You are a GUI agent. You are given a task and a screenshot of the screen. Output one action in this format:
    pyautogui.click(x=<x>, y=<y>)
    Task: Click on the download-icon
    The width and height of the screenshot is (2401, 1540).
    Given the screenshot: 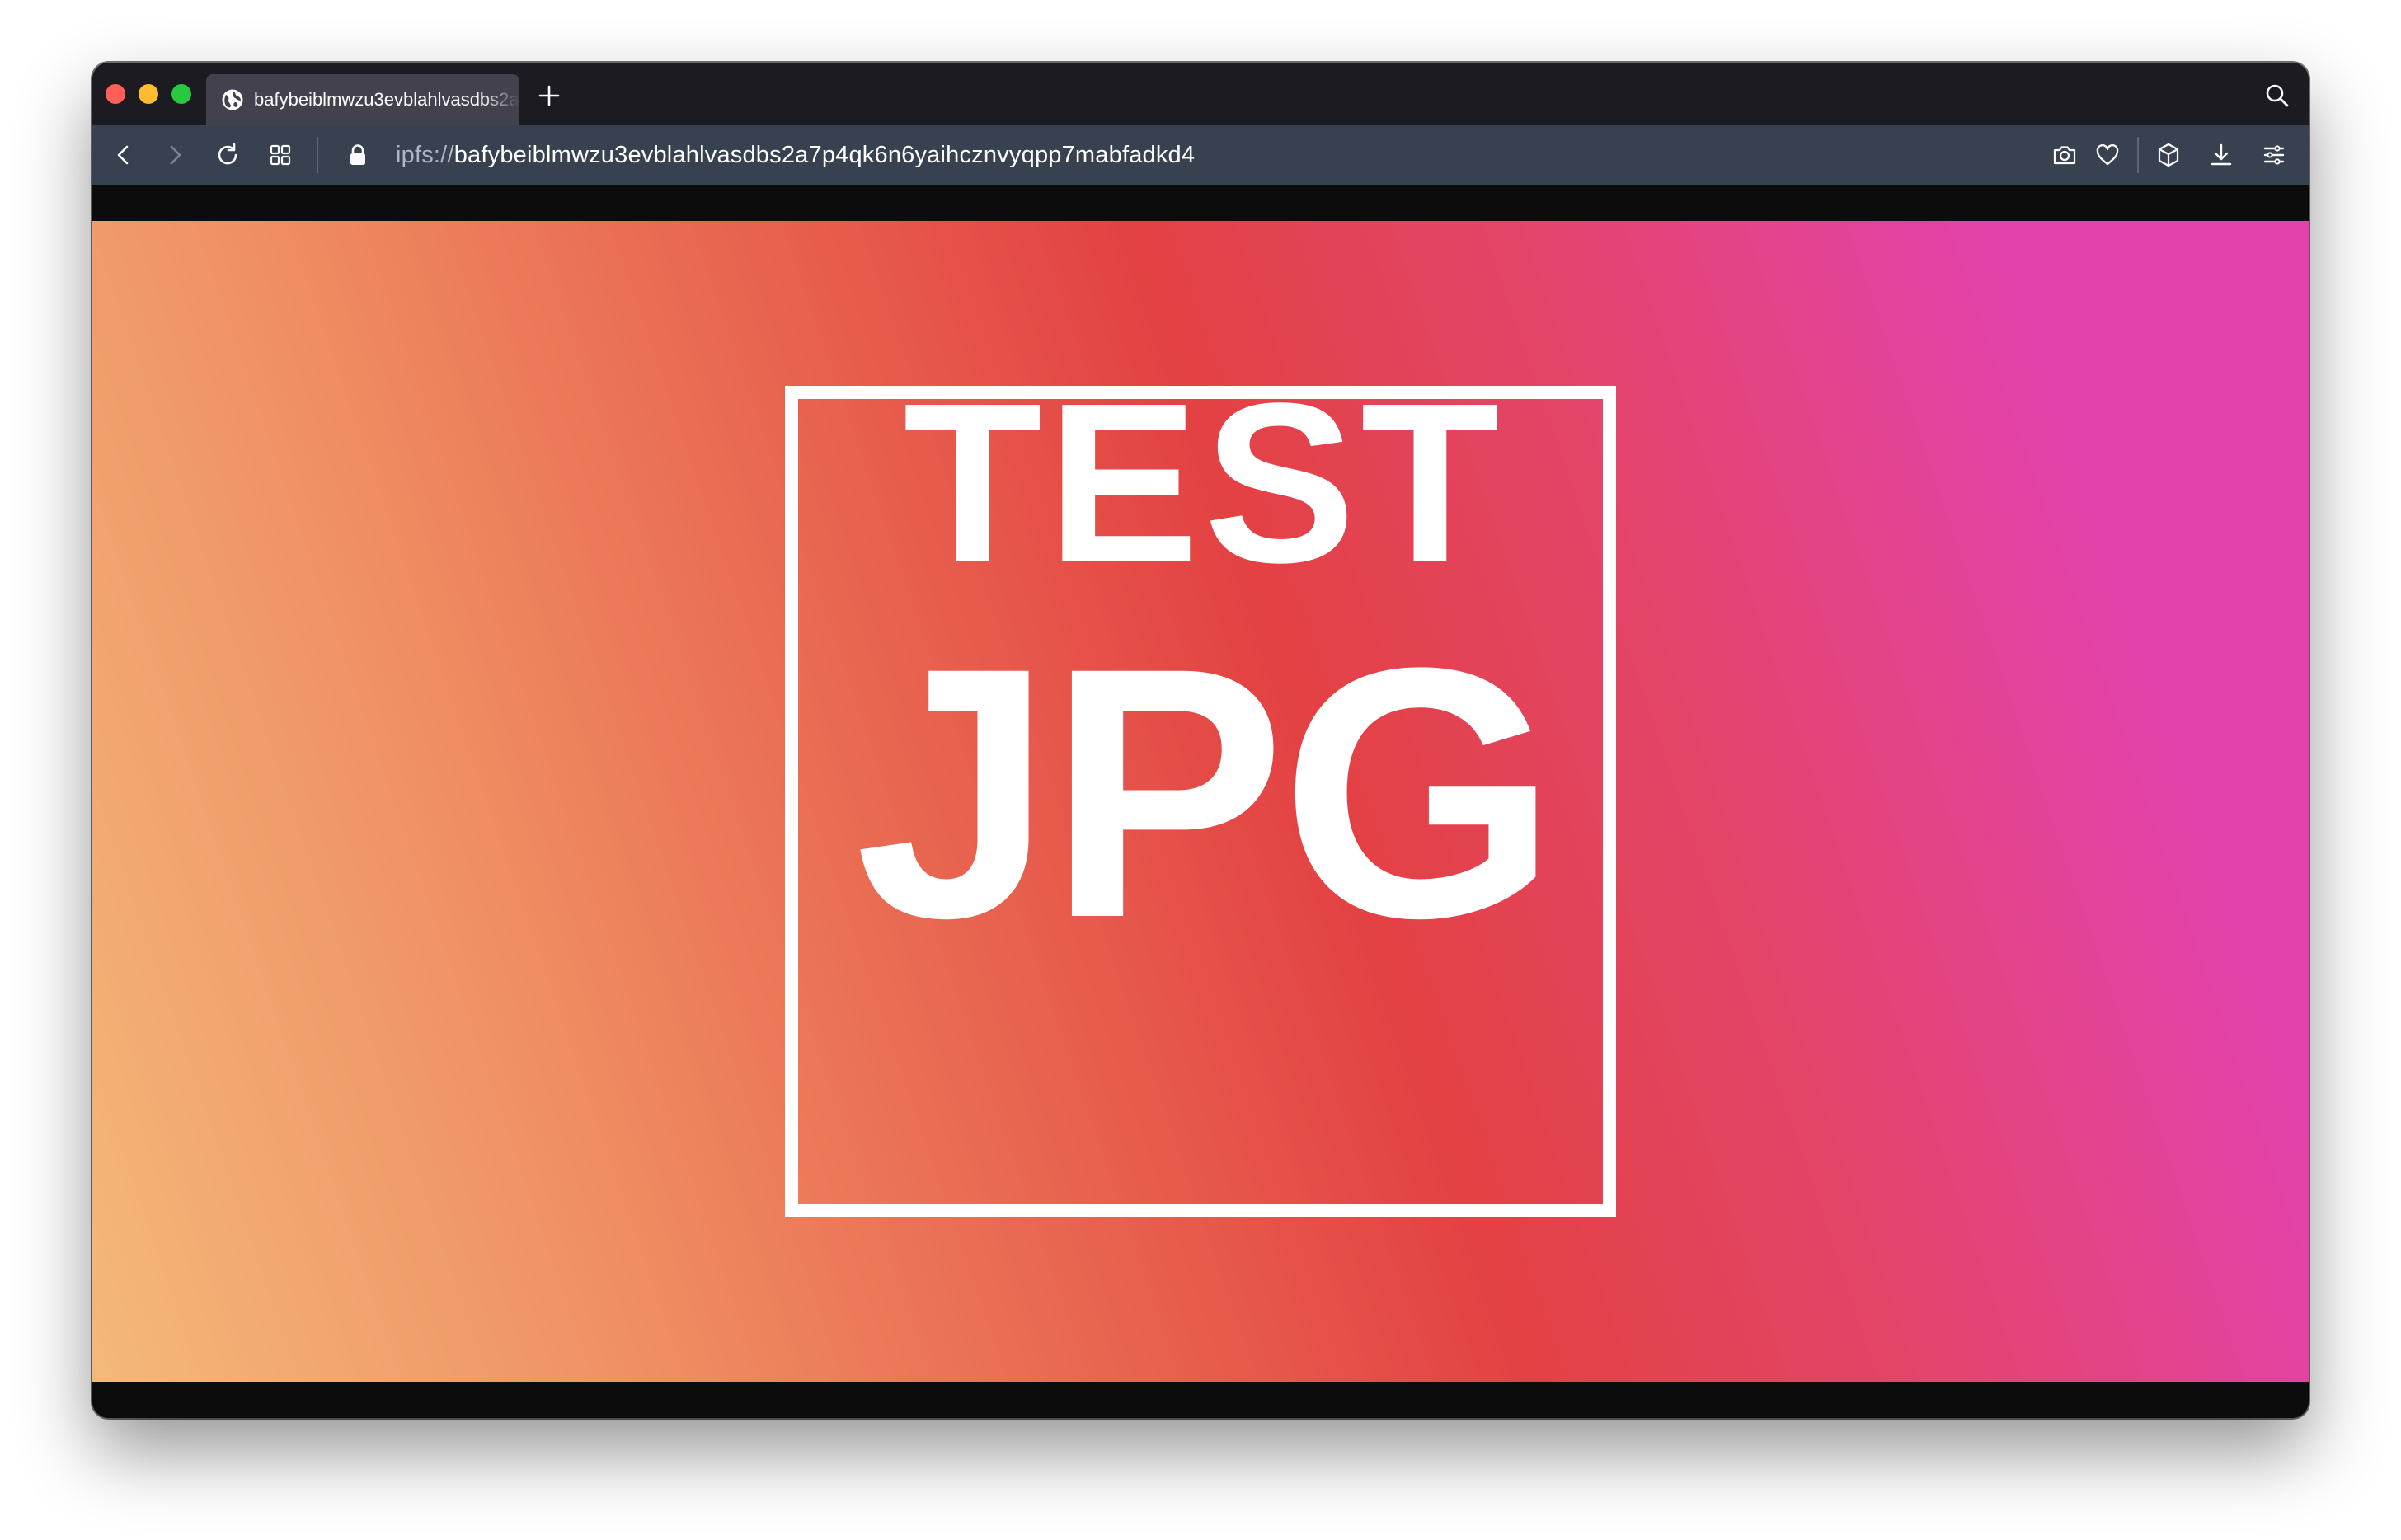 What is the action you would take?
    pyautogui.click(x=2221, y=155)
    